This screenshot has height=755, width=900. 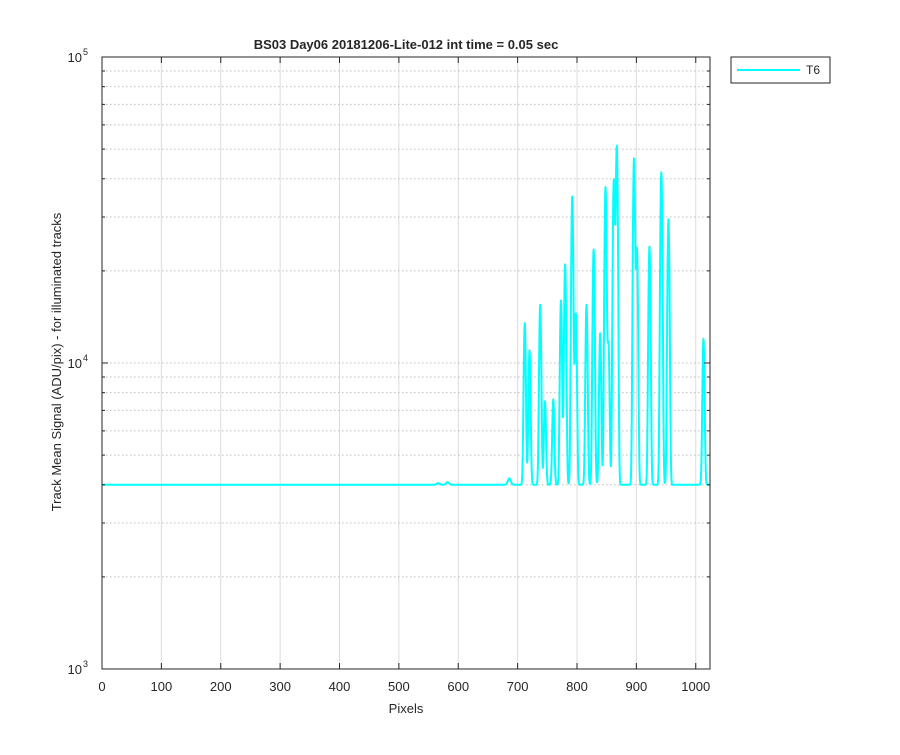 I want to click on x-tick-label: 600, so click(x=458, y=686).